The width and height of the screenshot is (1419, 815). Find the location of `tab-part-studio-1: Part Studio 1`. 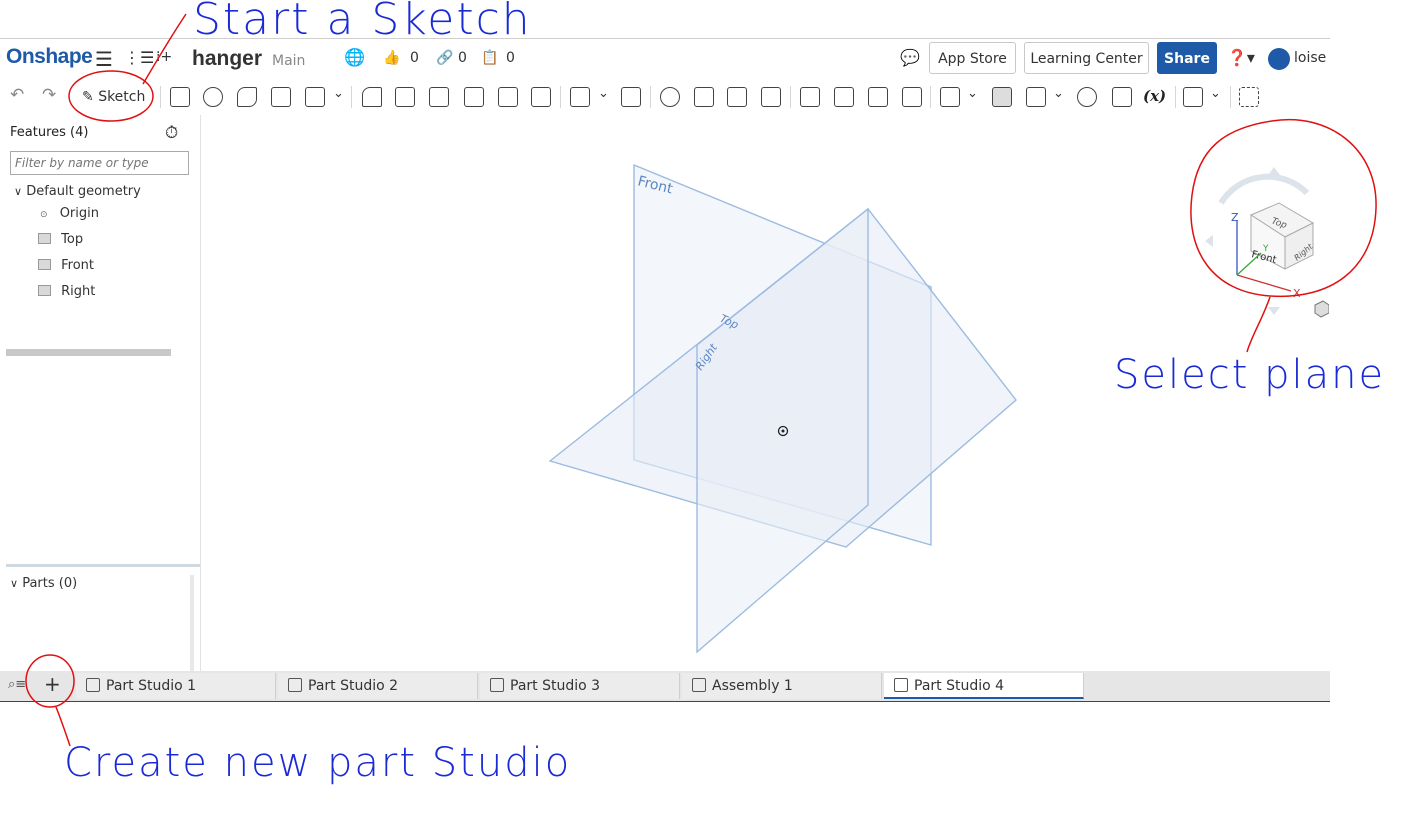

tab-part-studio-1: Part Studio 1 is located at coordinates (176, 686).